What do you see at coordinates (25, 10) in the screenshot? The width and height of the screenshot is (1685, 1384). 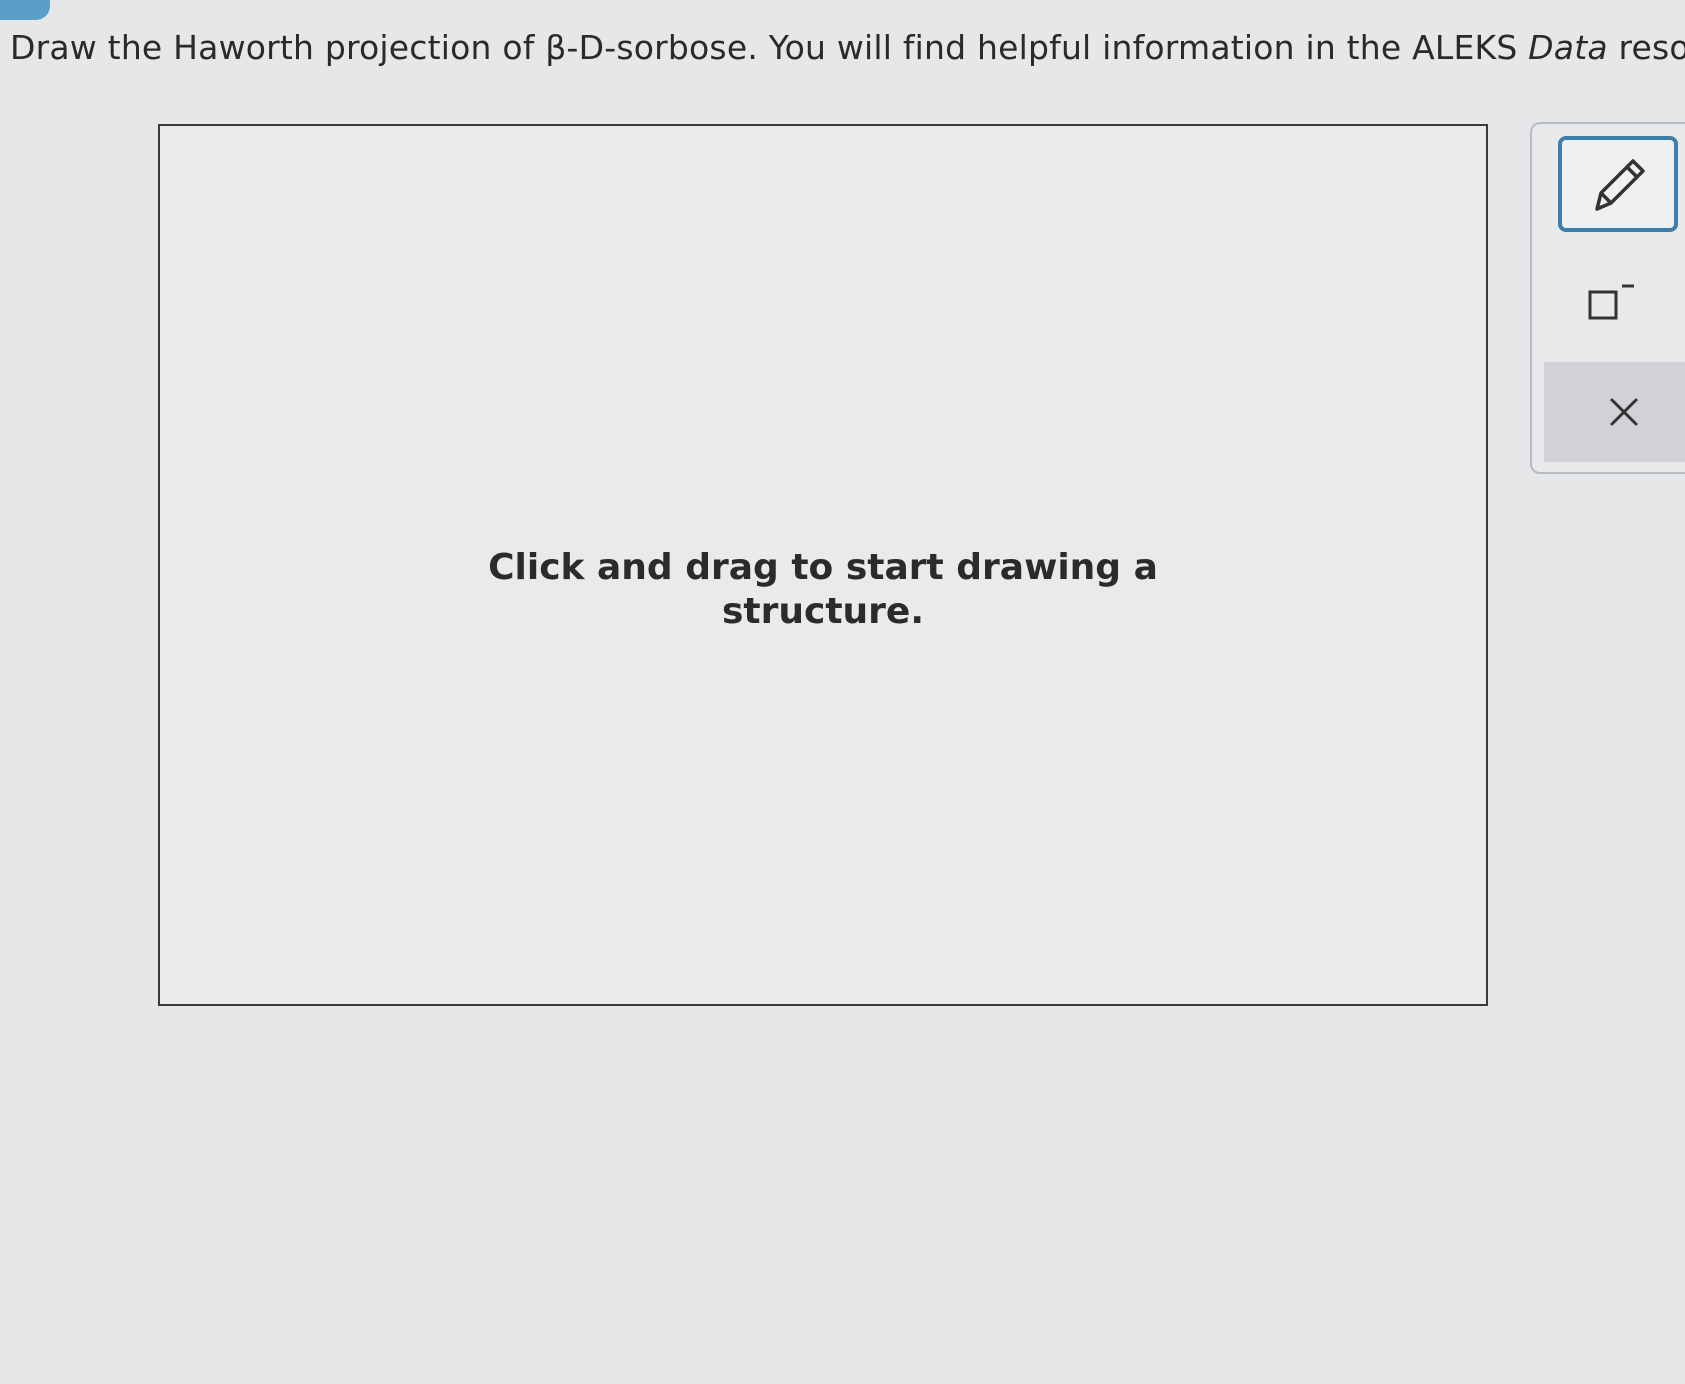 I see `corner-tab` at bounding box center [25, 10].